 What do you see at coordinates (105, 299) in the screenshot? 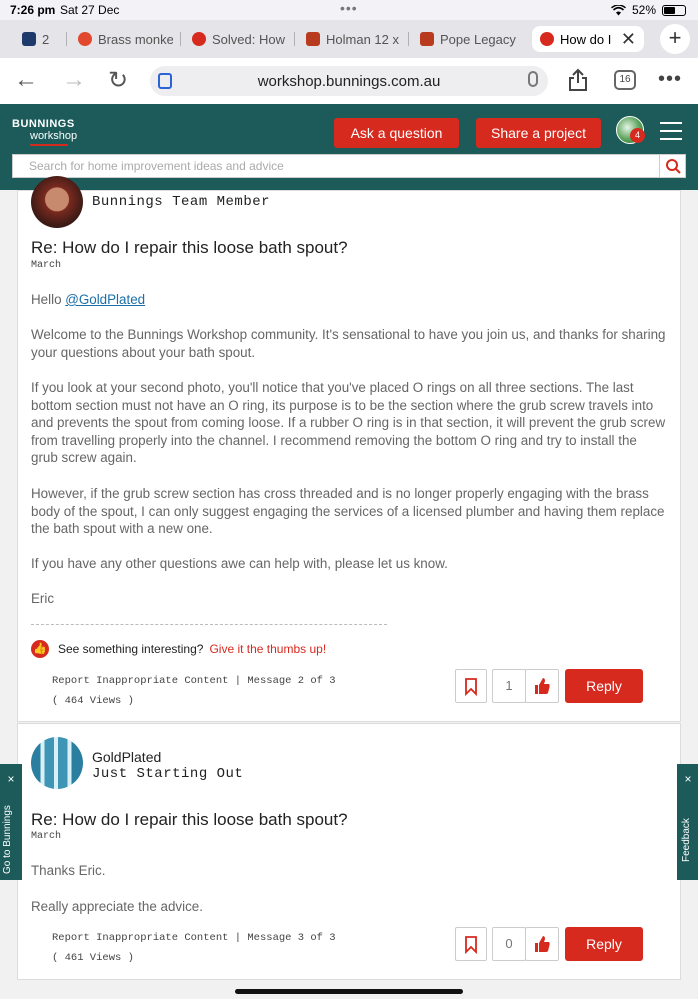
I see `mention-link: @GoldPlated` at bounding box center [105, 299].